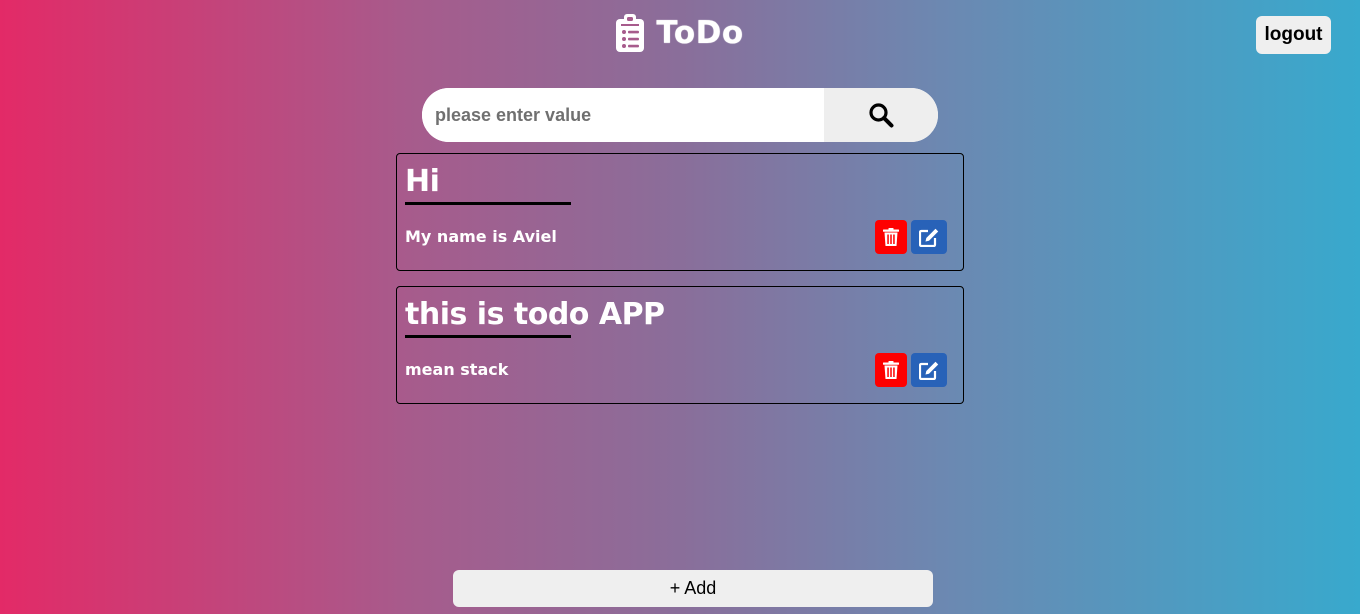 The height and width of the screenshot is (614, 1360). What do you see at coordinates (422, 181) in the screenshot?
I see `todo-title: Hi` at bounding box center [422, 181].